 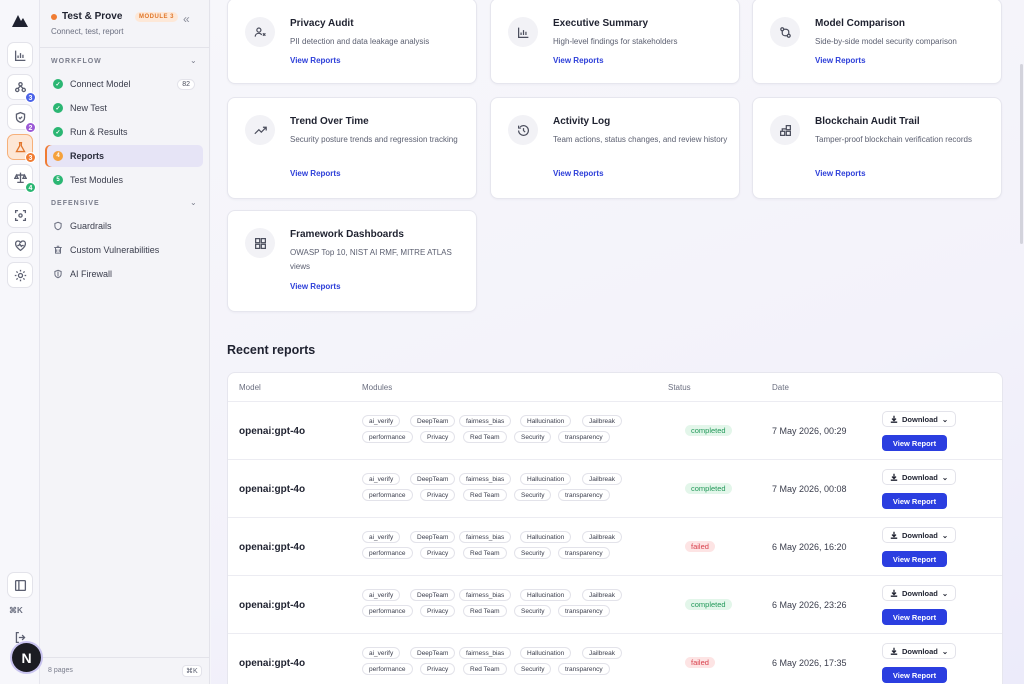 I want to click on card-description: PII detection and data leakage analysis, so click(x=360, y=41).